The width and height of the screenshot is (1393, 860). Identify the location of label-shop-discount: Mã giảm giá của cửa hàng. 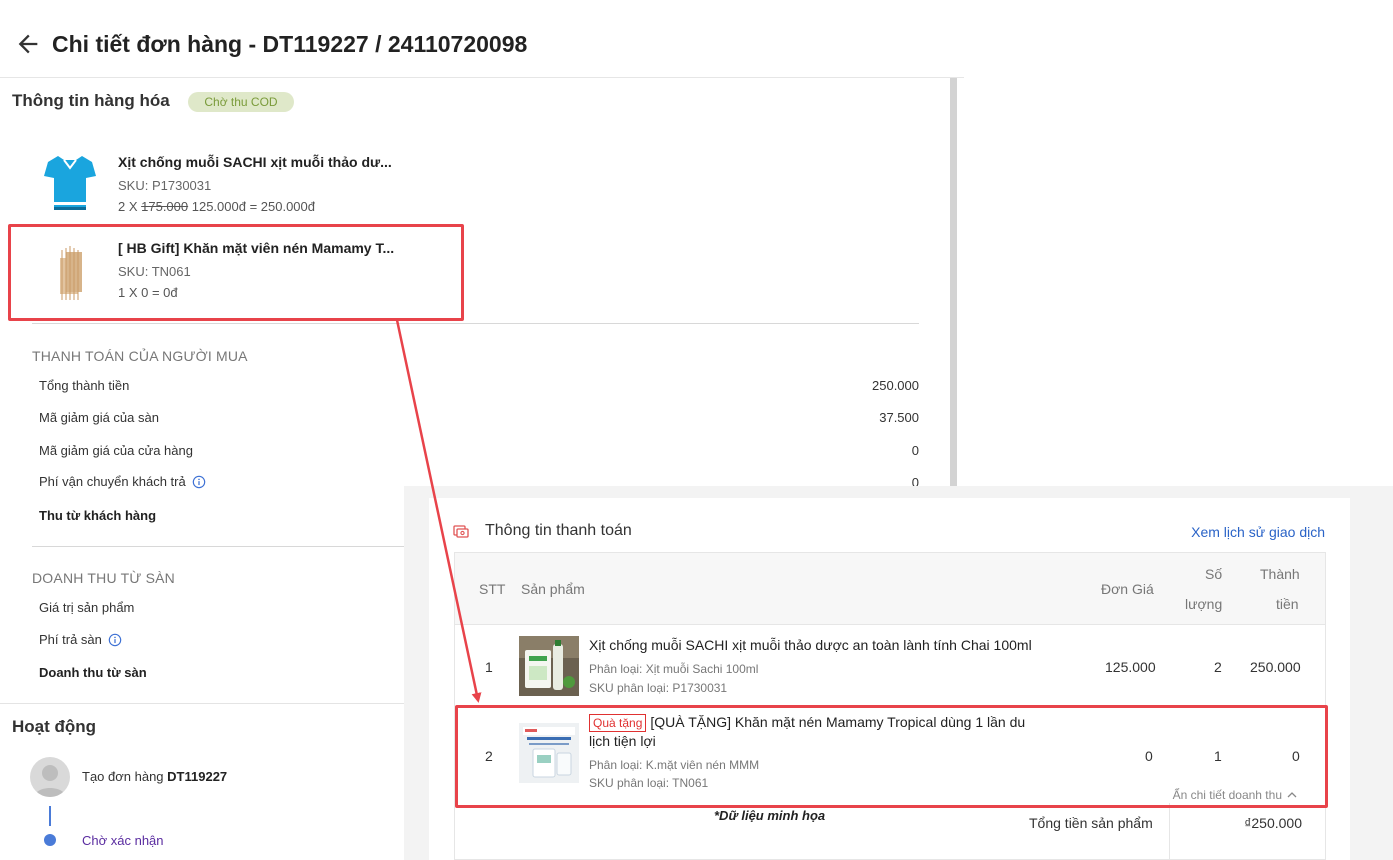
(116, 450).